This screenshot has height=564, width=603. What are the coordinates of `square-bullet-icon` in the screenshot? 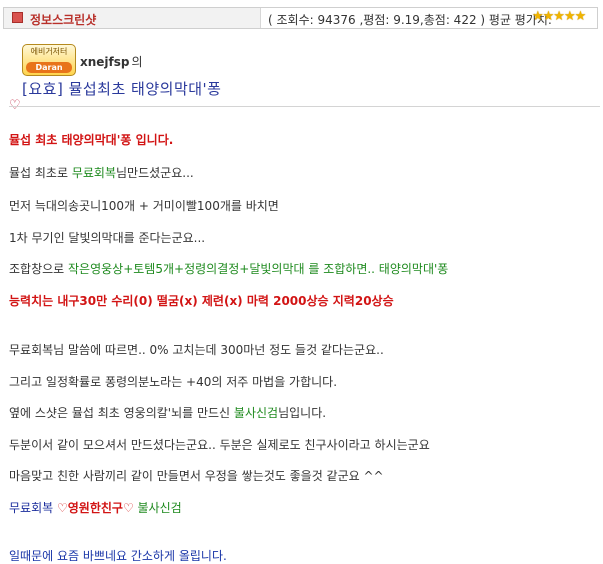 It's located at (17, 17).